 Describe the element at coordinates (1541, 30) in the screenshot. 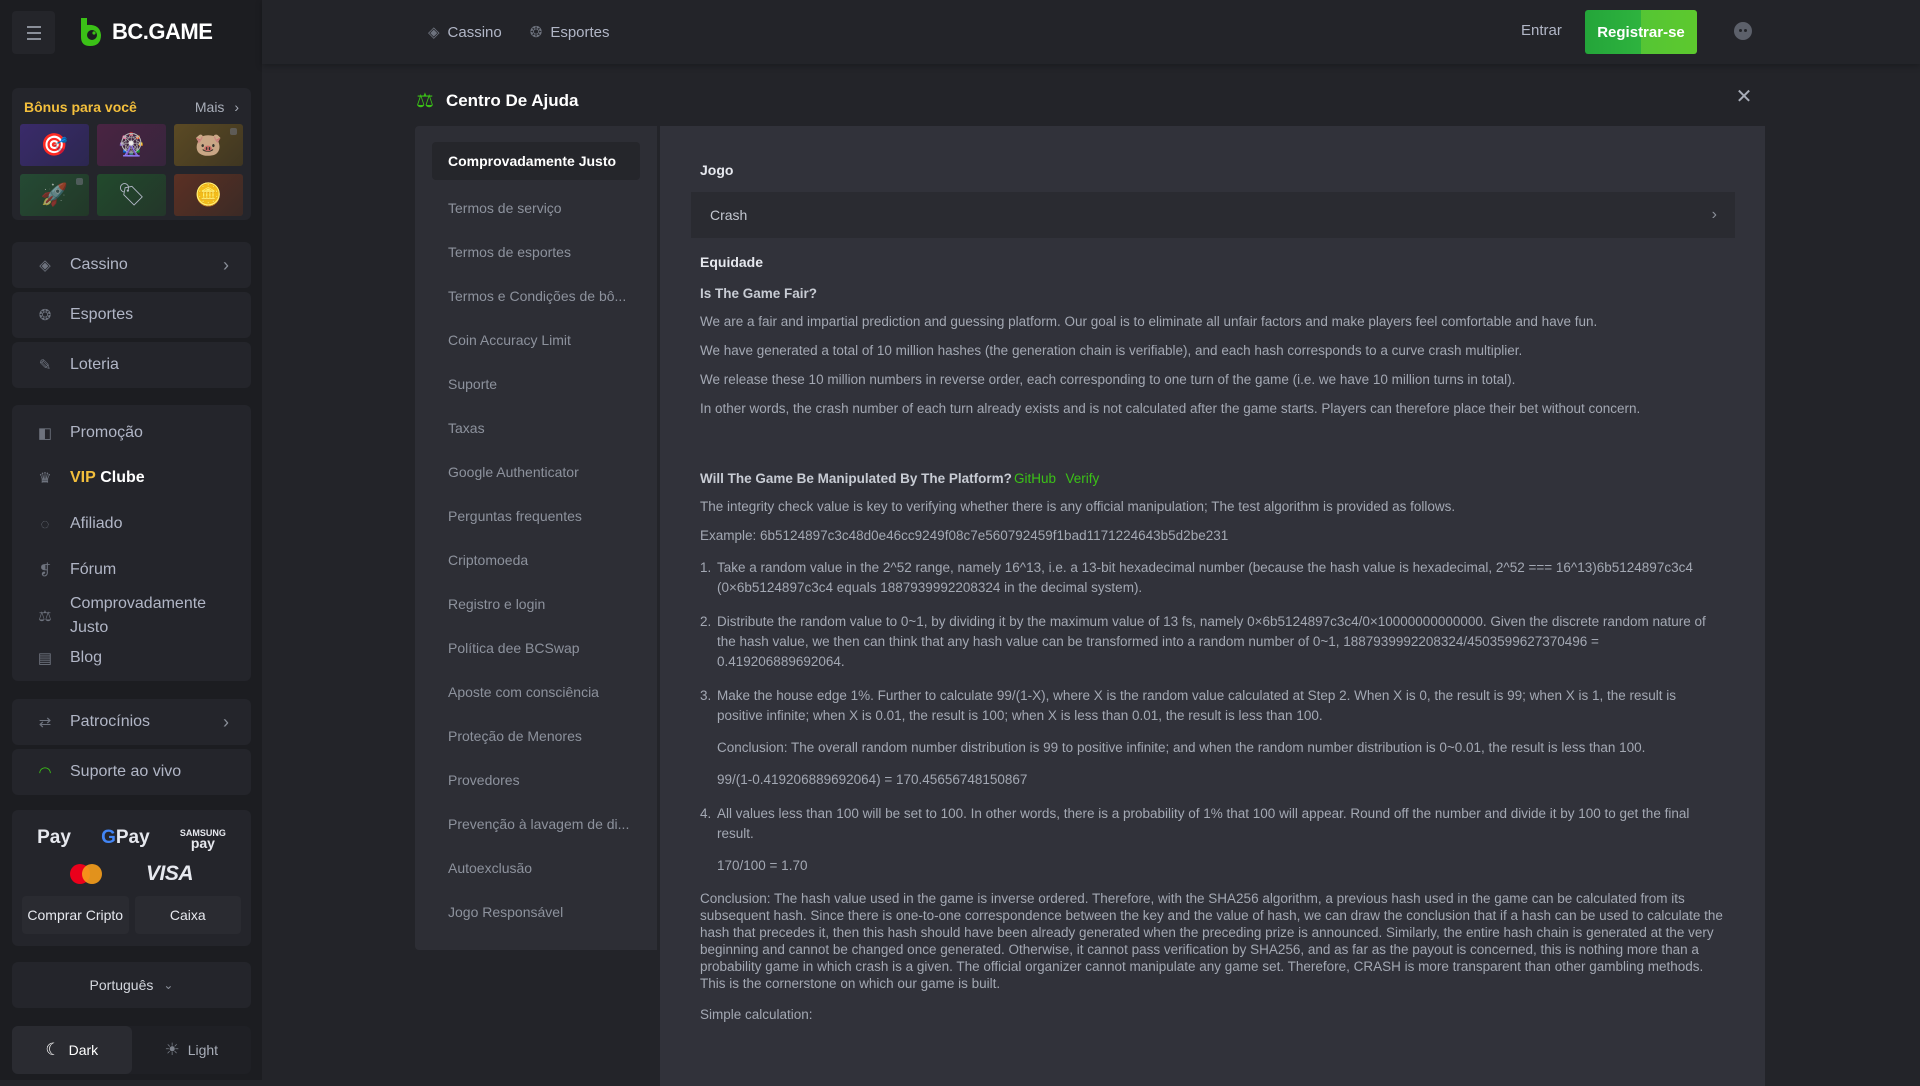

I see `login-button: Entrar` at that location.